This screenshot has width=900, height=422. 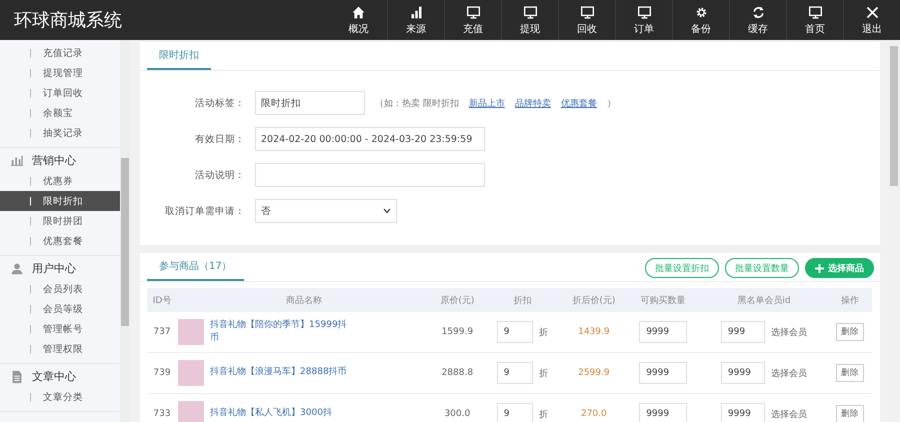 I want to click on nav-button: 概况, so click(x=358, y=20).